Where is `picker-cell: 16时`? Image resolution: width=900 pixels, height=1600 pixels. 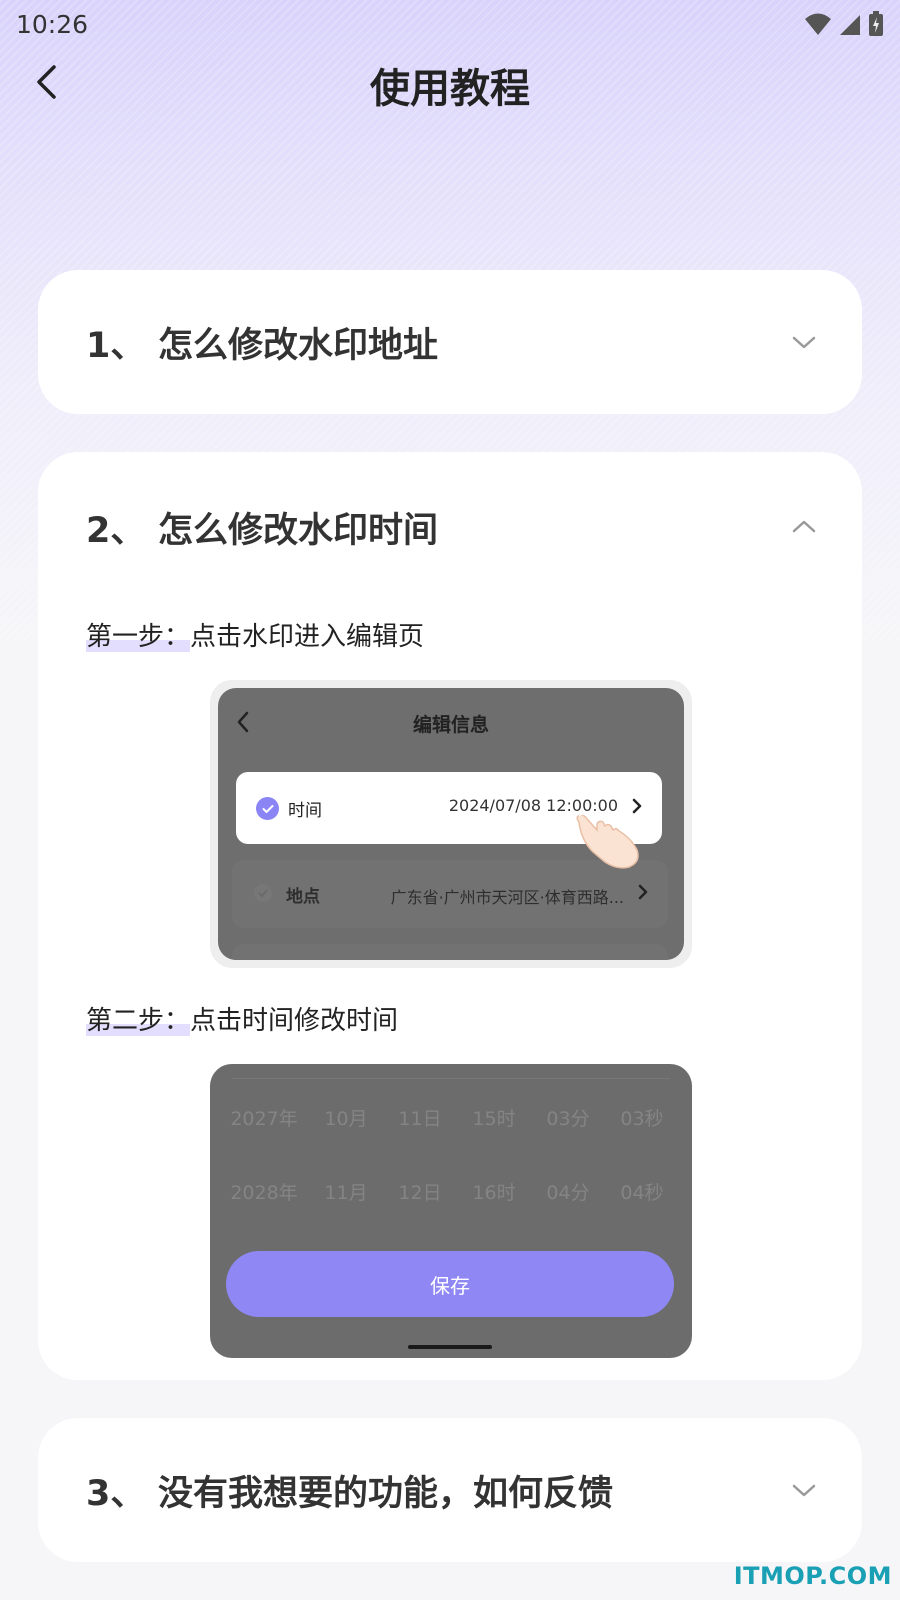 picker-cell: 16时 is located at coordinates (494, 1193).